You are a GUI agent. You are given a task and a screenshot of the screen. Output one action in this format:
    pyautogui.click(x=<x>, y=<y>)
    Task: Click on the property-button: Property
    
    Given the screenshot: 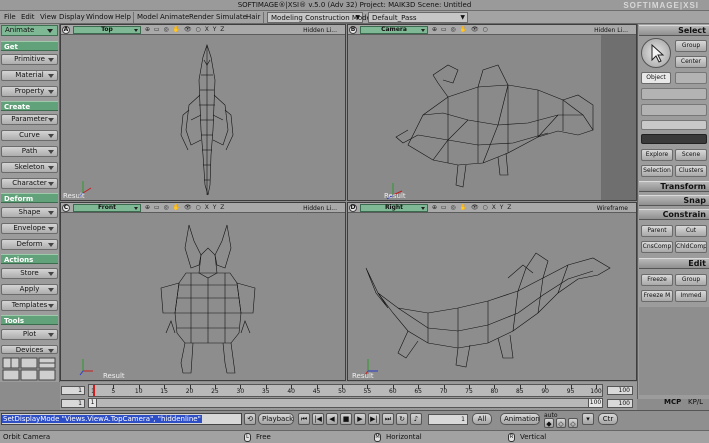 What is the action you would take?
    pyautogui.click(x=29, y=91)
    